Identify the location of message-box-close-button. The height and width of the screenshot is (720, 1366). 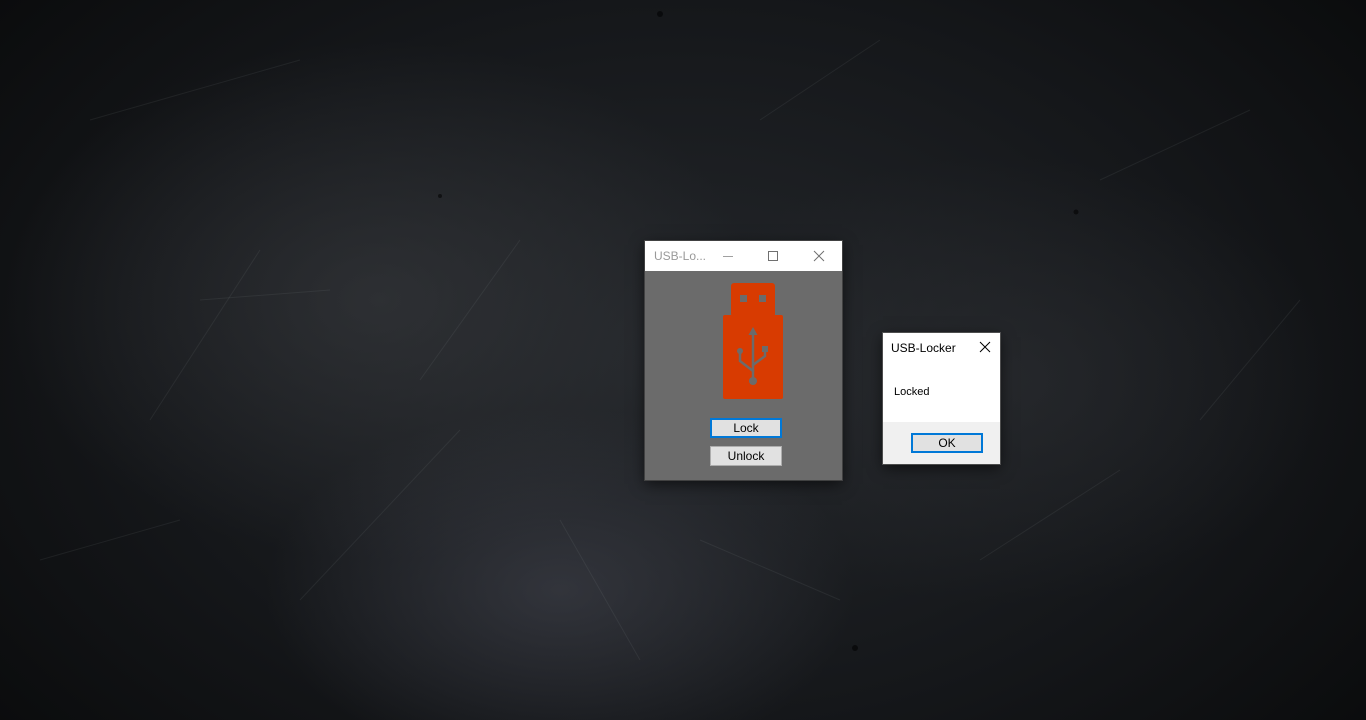
(985, 347).